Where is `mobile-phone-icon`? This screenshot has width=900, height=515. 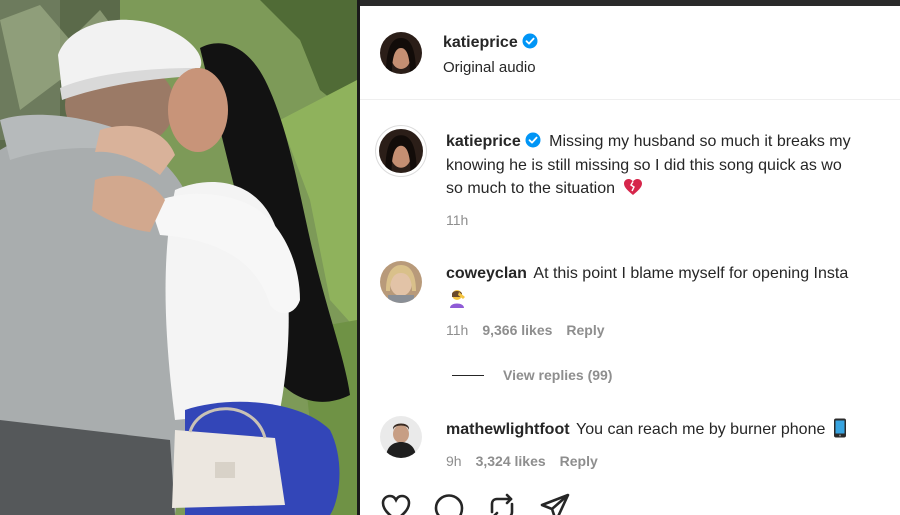 mobile-phone-icon is located at coordinates (839, 428).